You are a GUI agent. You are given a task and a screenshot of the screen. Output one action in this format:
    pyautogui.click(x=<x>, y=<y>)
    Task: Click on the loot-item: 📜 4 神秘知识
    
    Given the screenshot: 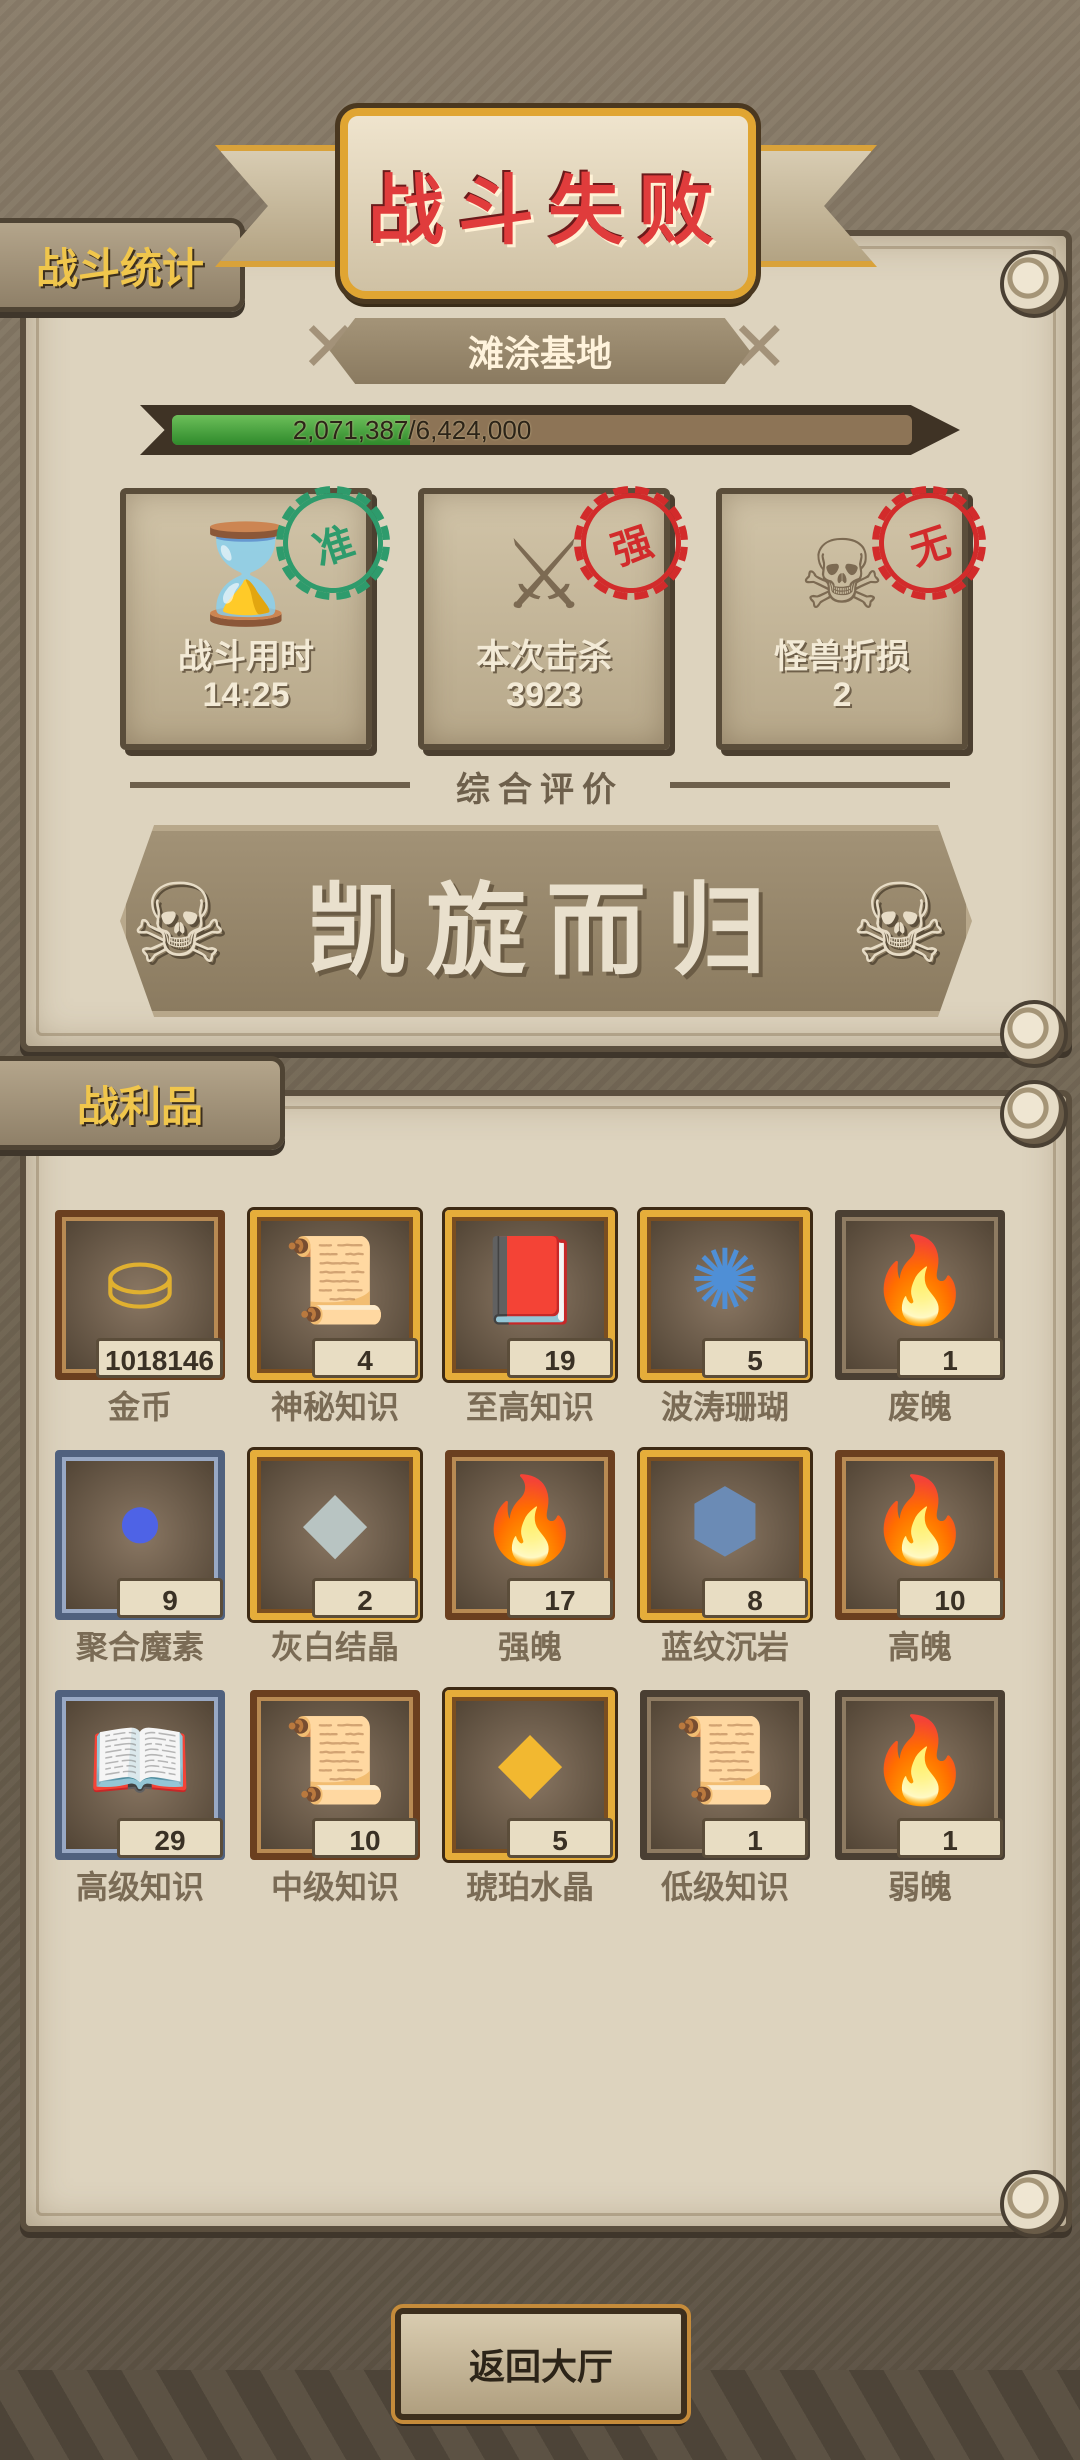 What is the action you would take?
    pyautogui.click(x=335, y=1317)
    